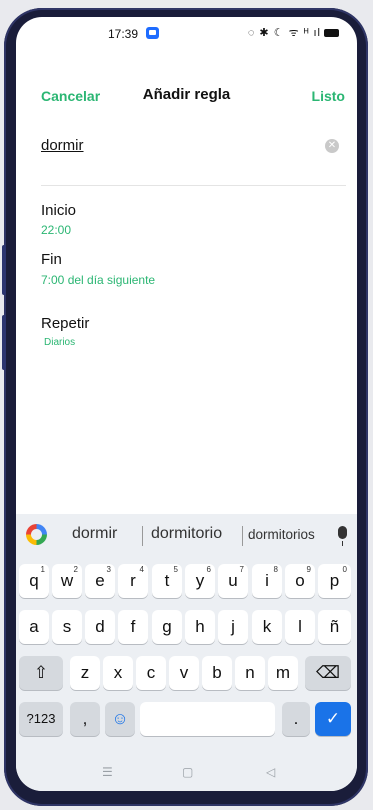 The width and height of the screenshot is (373, 810). What do you see at coordinates (208, 569) in the screenshot?
I see `key-number: 6` at bounding box center [208, 569].